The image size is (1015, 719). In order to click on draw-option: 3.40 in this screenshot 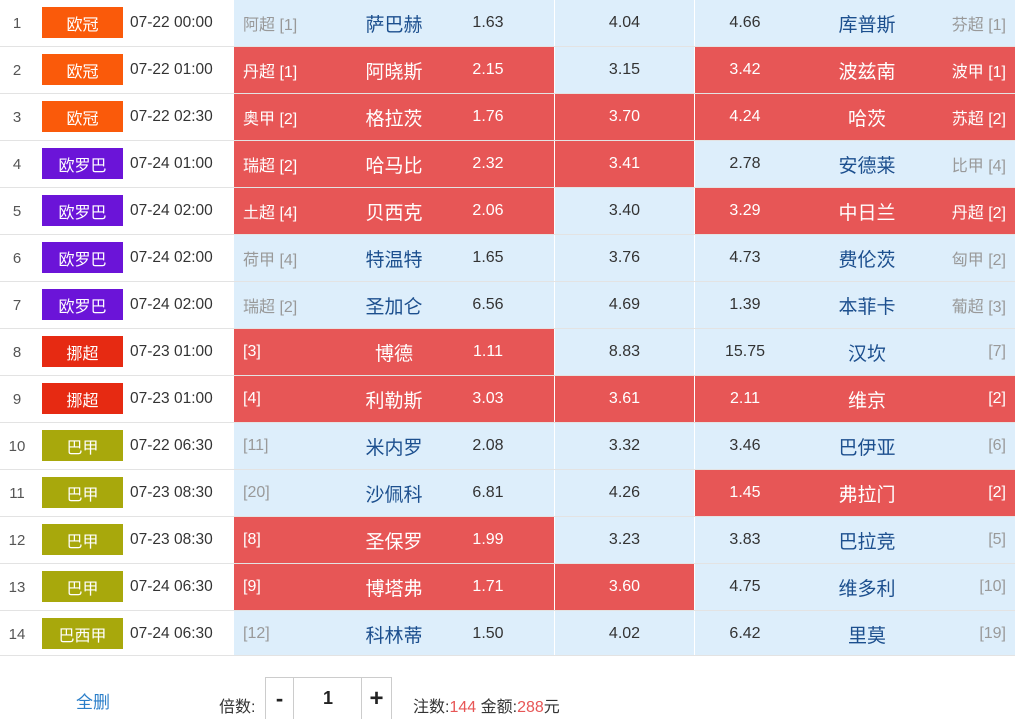, I will do `click(624, 211)`.